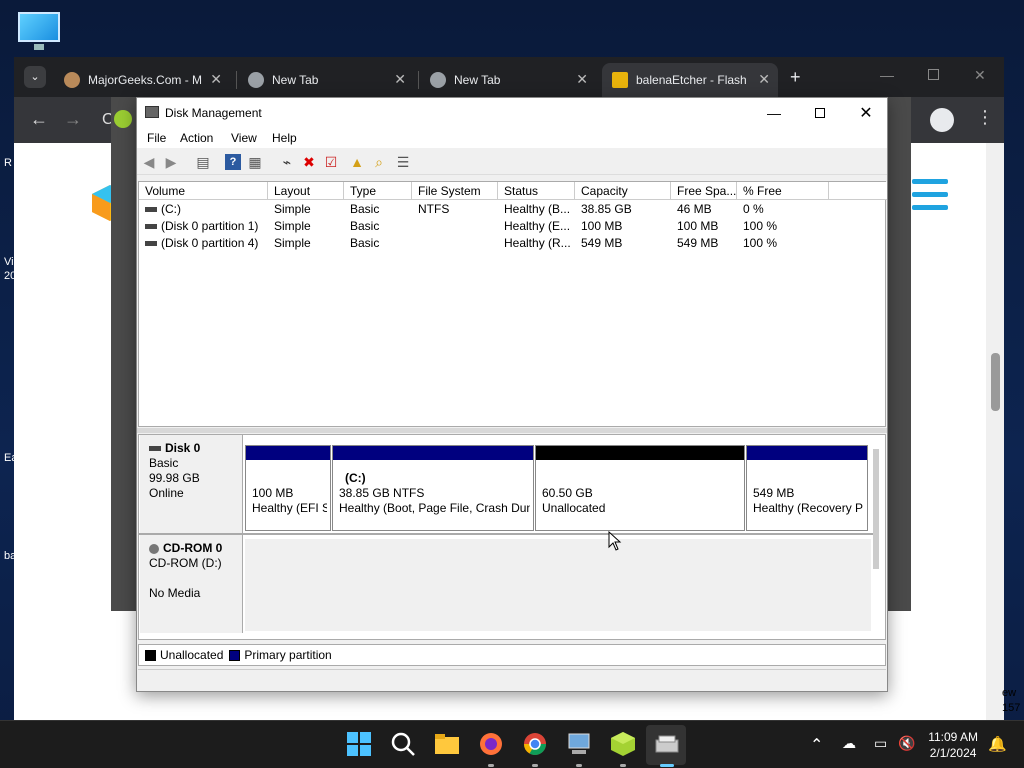  What do you see at coordinates (512, 680) in the screenshot?
I see `status-bar` at bounding box center [512, 680].